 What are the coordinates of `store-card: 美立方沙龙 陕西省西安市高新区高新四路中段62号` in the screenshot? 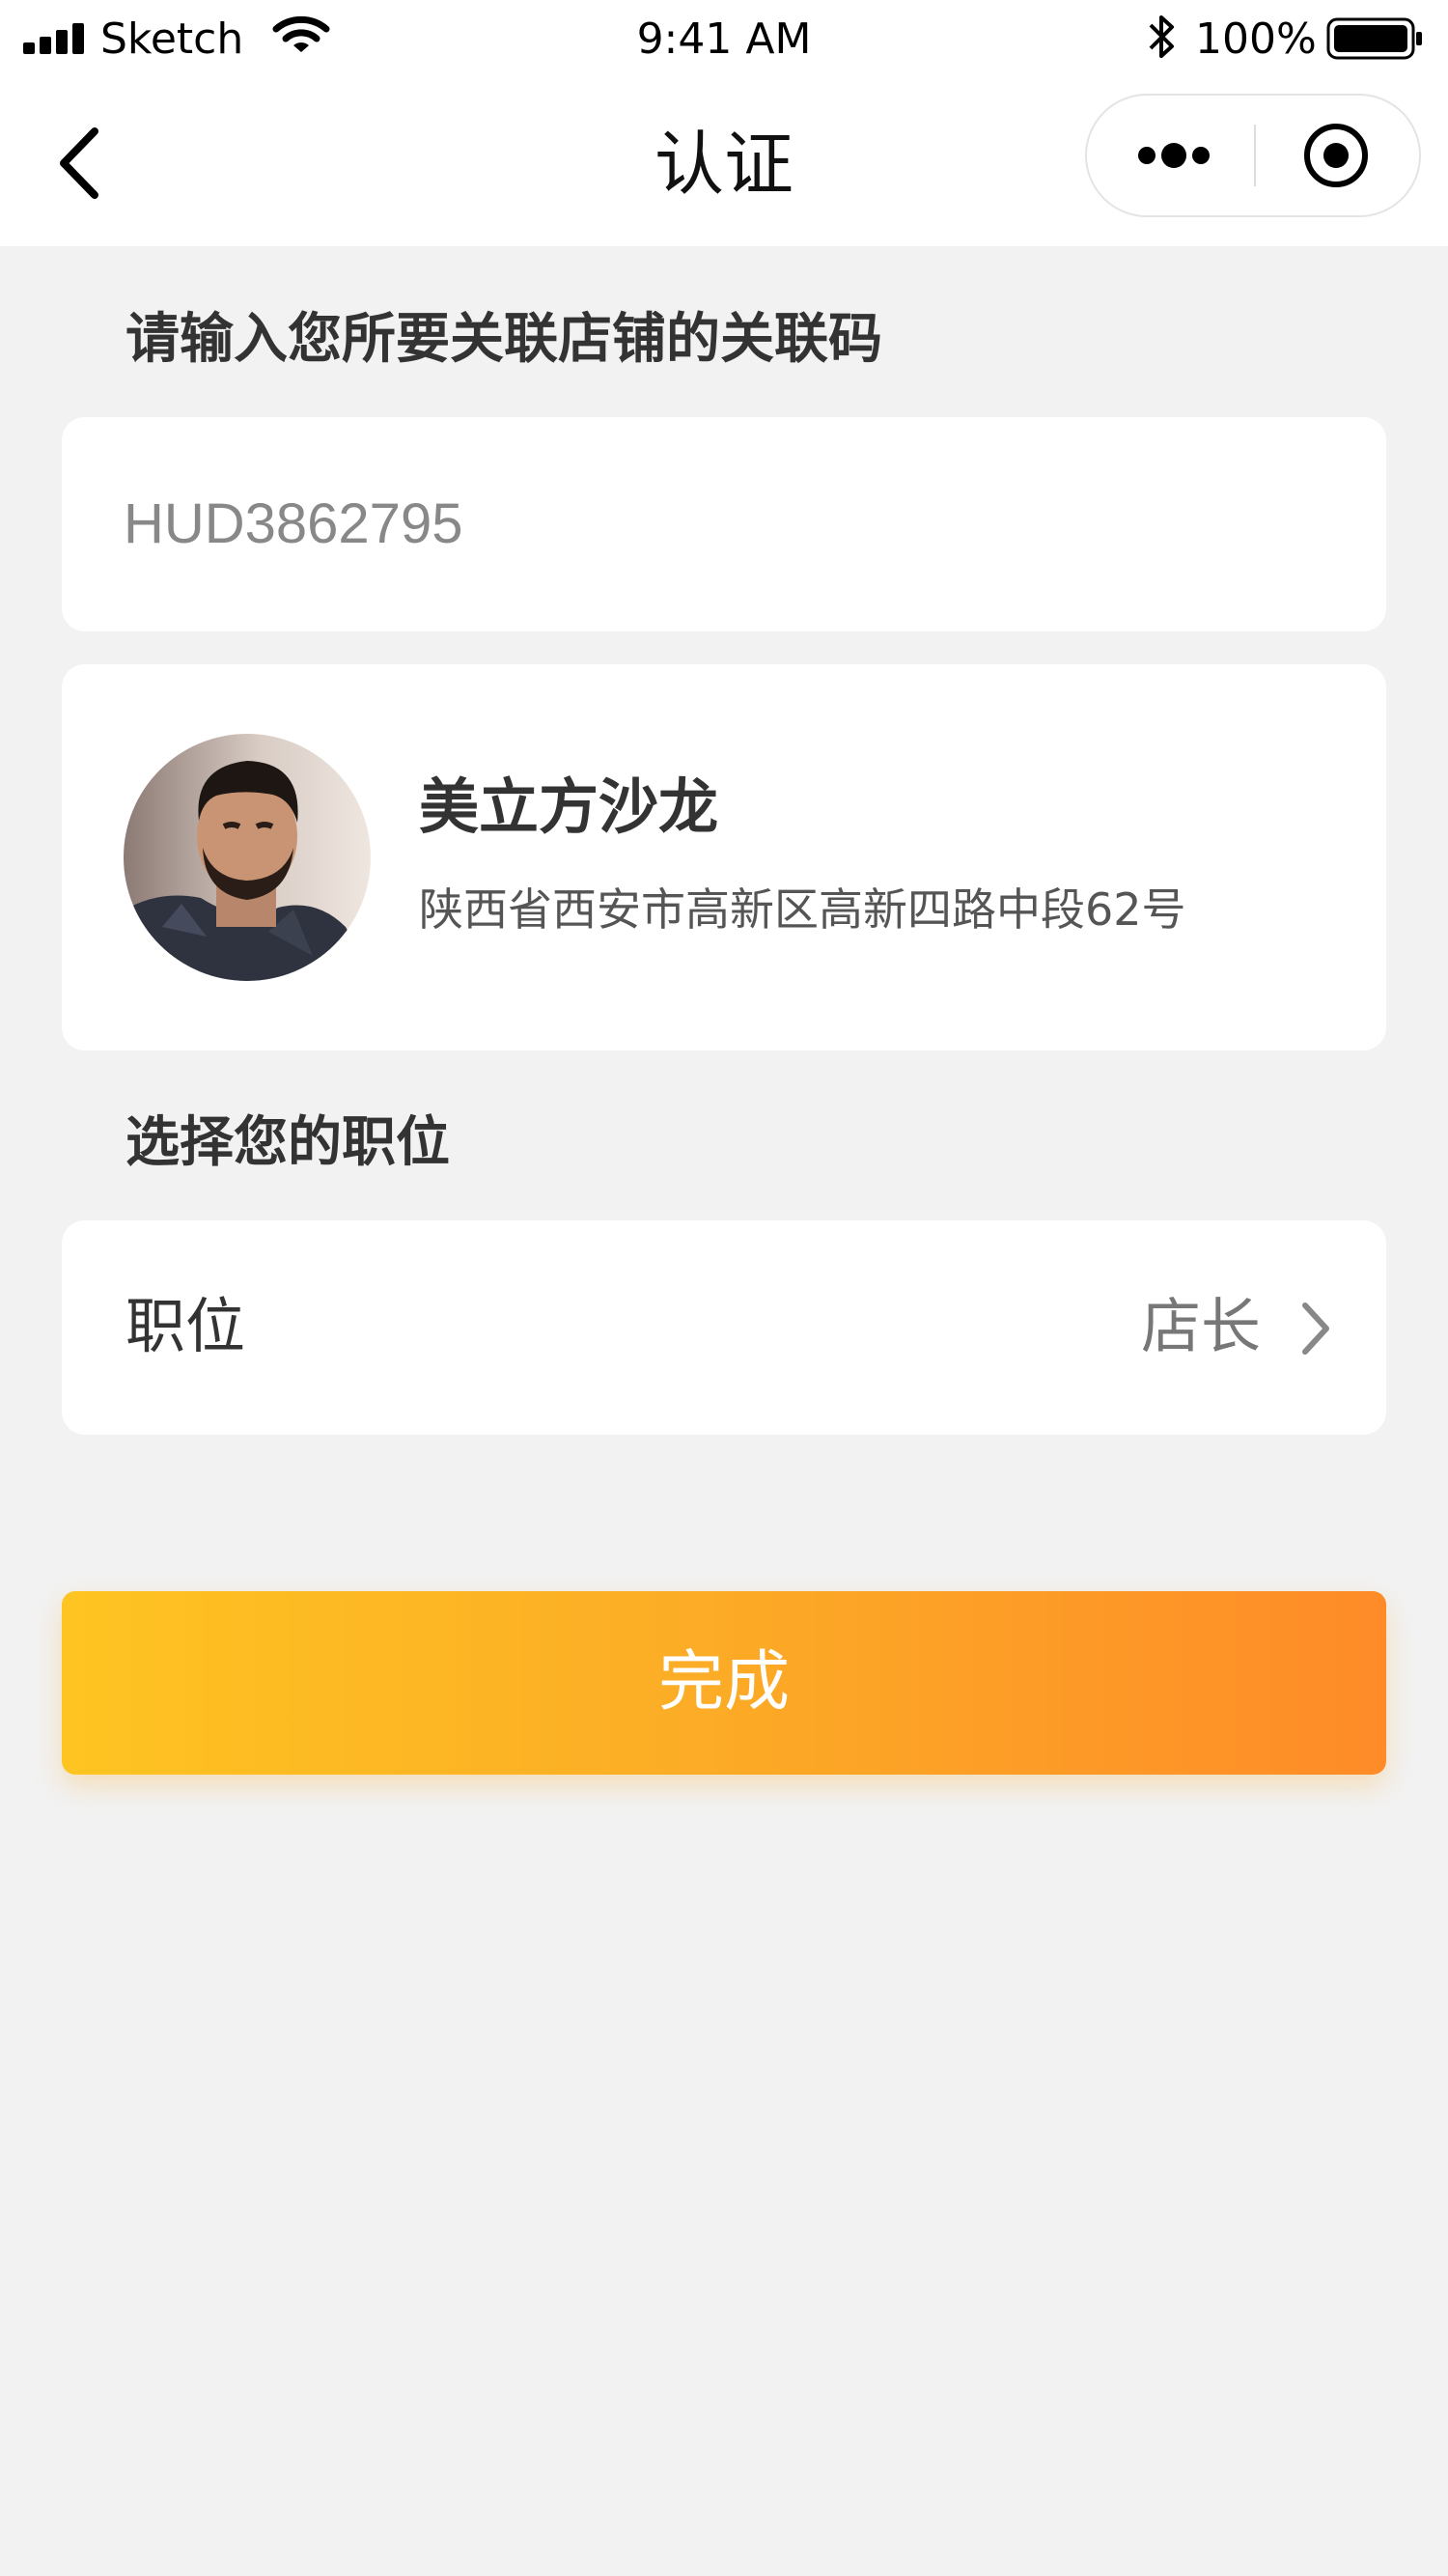 It's located at (724, 857).